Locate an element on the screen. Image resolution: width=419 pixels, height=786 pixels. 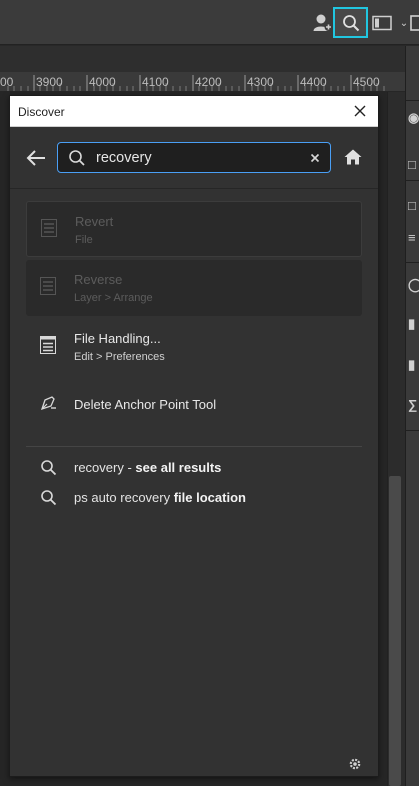
back-button is located at coordinates (36, 158).